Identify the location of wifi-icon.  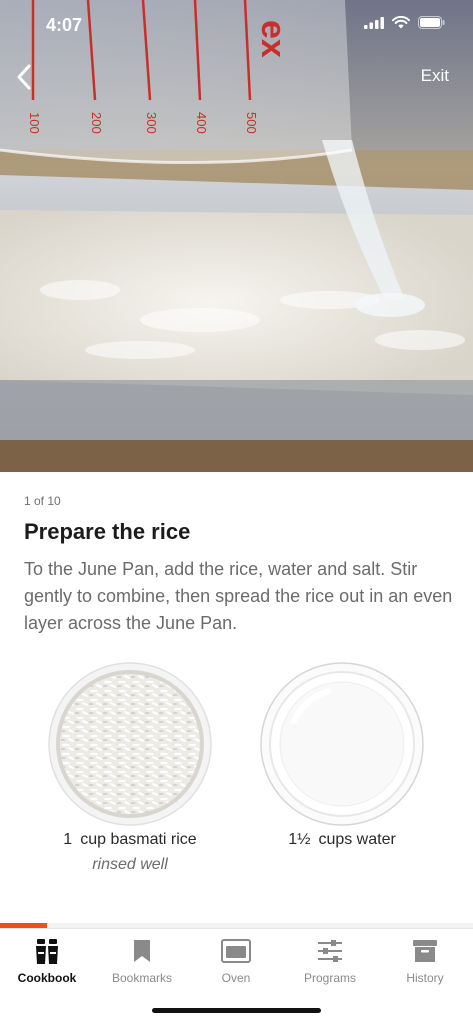
(401, 22).